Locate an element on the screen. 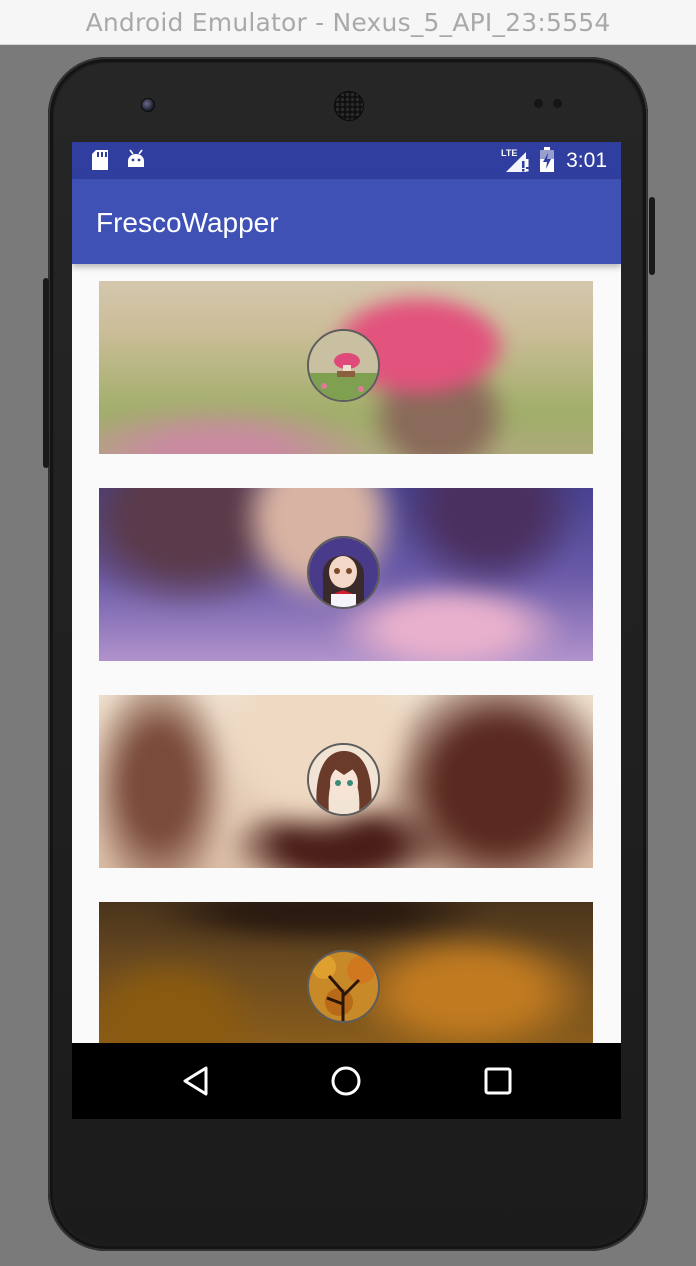 Image resolution: width=696 pixels, height=1266 pixels. volume-button is located at coordinates (46, 373).